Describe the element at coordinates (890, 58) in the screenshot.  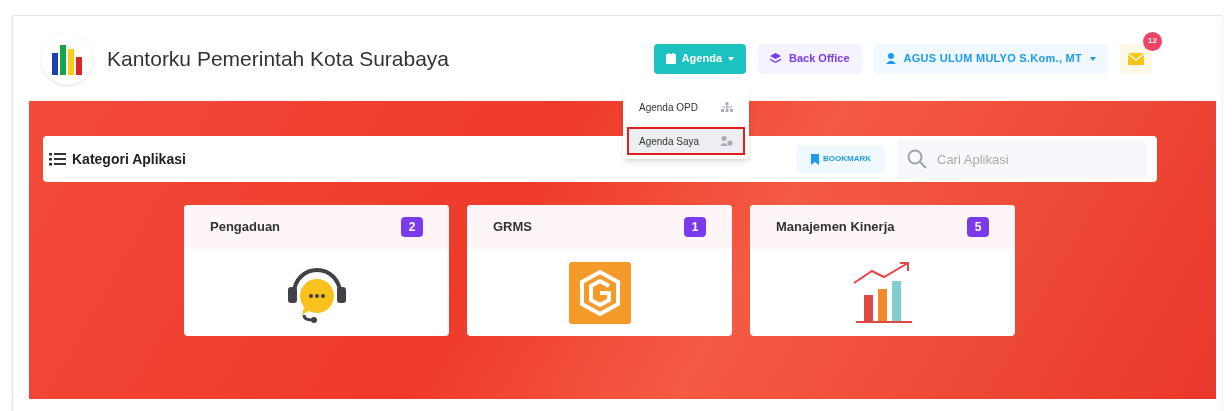
I see `user-icon` at that location.